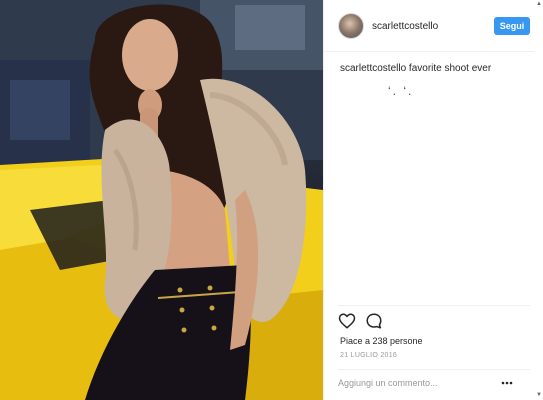 The height and width of the screenshot is (400, 543). What do you see at coordinates (539, 4) in the screenshot?
I see `scroll-up-arrow-icon: ▲` at bounding box center [539, 4].